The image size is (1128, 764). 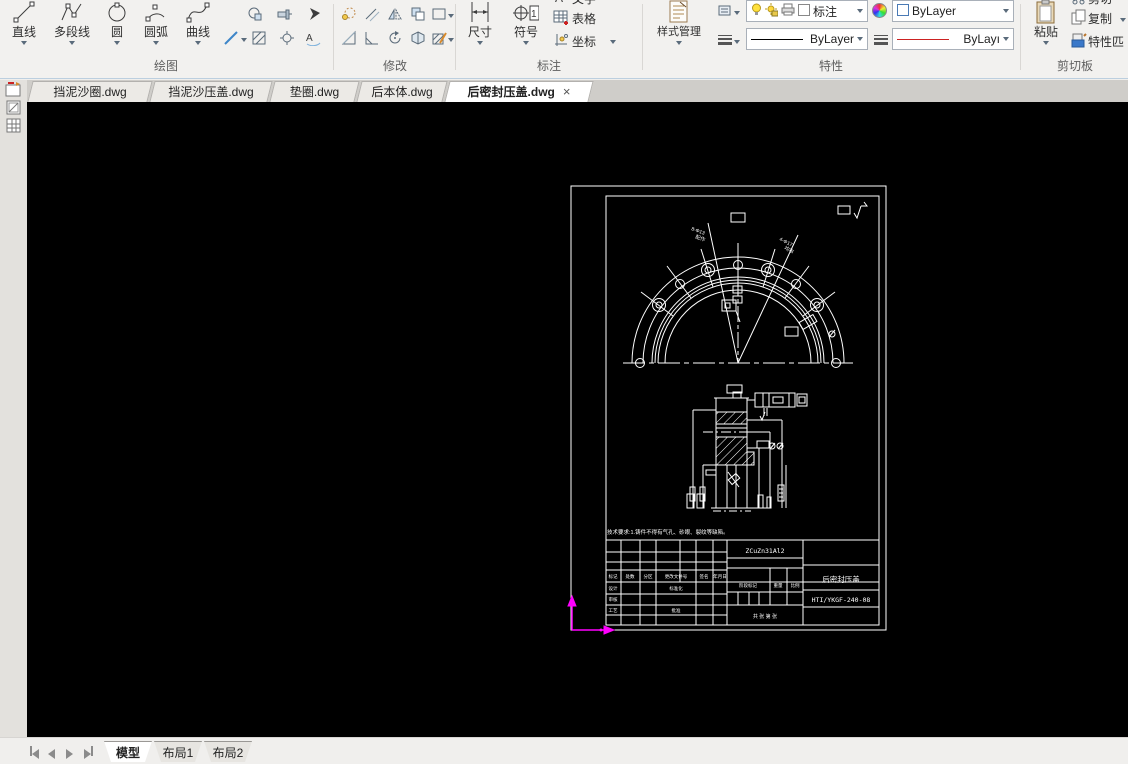 I want to click on coordinate-icon, so click(x=561, y=40).